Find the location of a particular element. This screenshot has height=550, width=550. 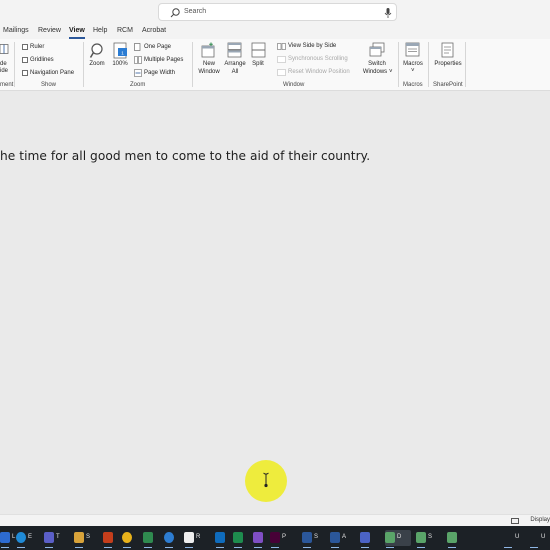

reset-window-position-label: Reset Window Position is located at coordinates (319, 72).